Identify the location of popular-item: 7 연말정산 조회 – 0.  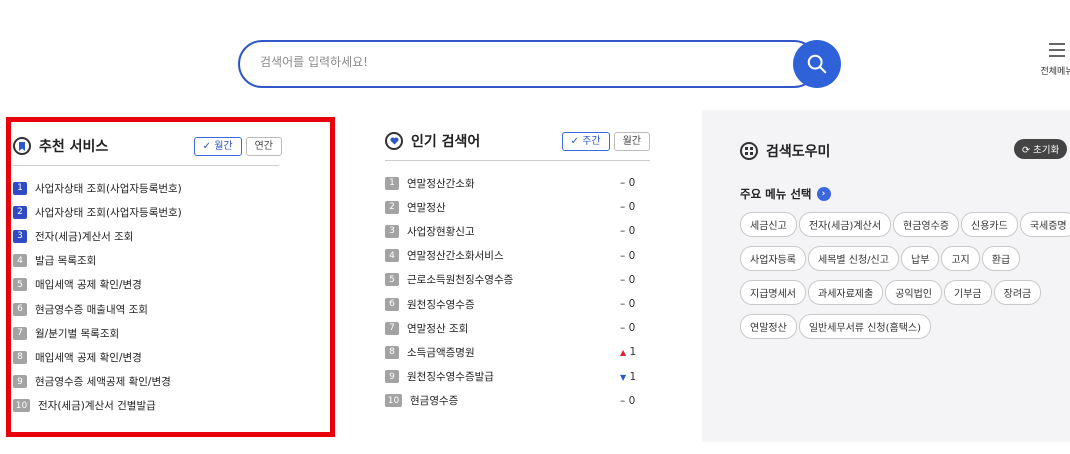
(517, 328).